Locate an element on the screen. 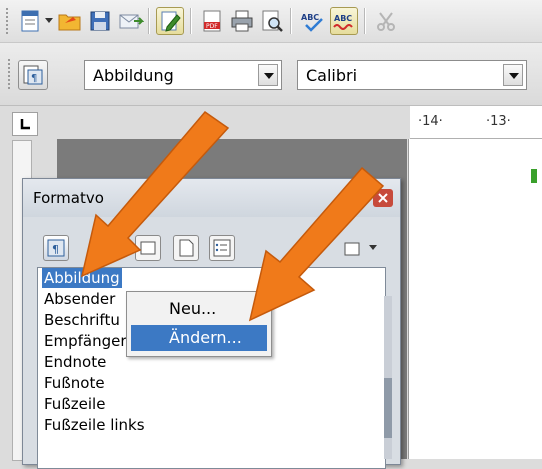 This screenshot has height=469, width=542. arrow-to-style-list-icon is located at coordinates (155, 194).